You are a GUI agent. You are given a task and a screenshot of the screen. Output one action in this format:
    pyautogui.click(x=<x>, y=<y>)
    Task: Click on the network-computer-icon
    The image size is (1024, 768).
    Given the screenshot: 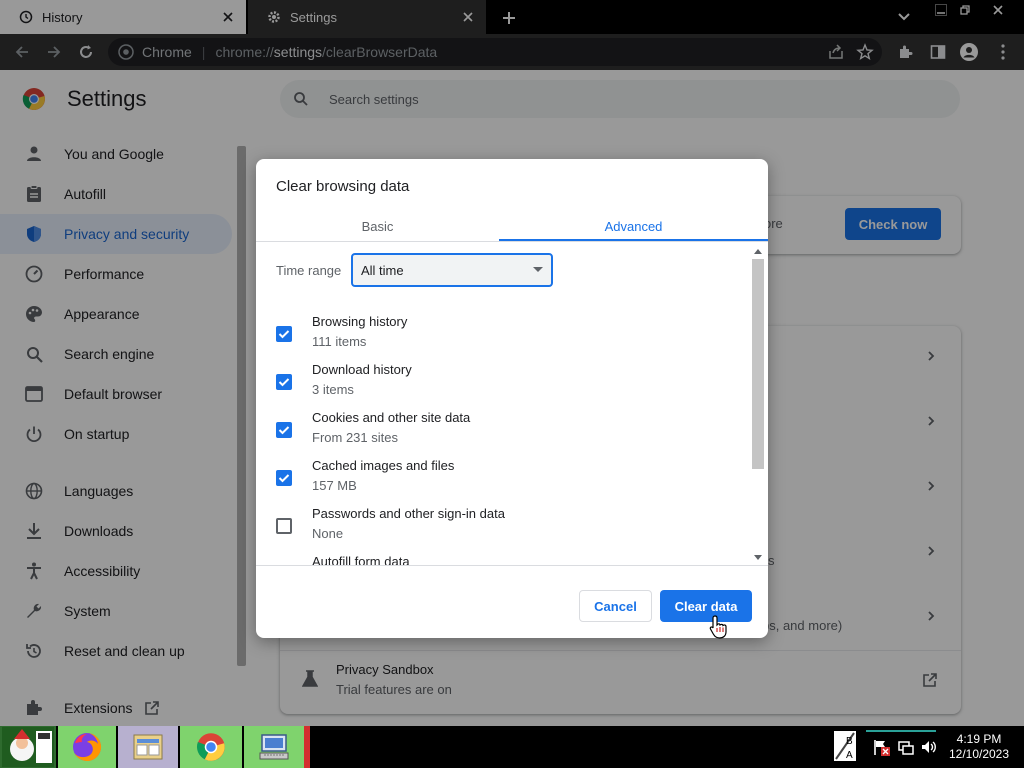 What is the action you would take?
    pyautogui.click(x=274, y=747)
    